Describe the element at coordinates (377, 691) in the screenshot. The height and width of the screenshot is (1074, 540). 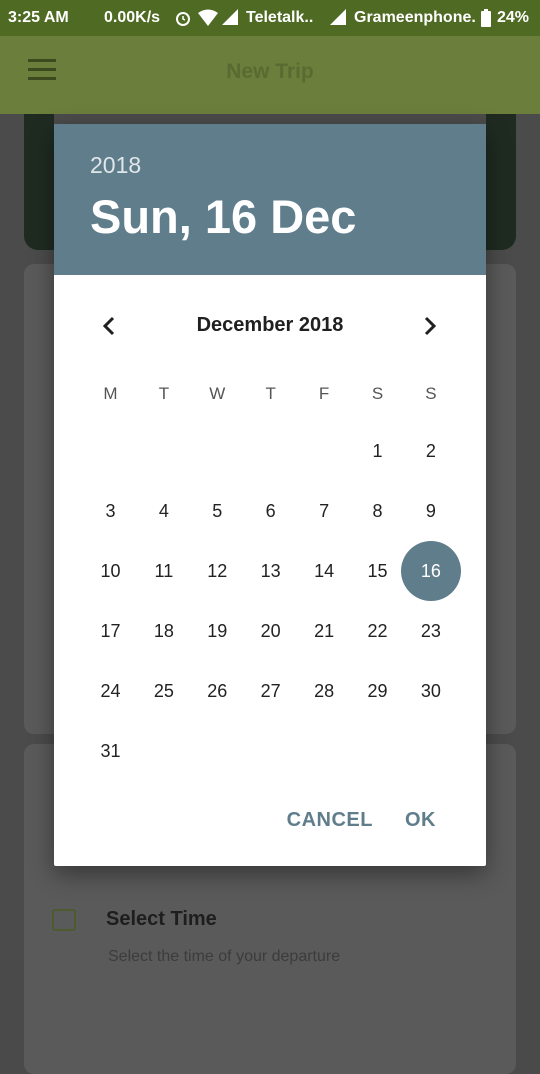
I see `calendar-day: 29` at that location.